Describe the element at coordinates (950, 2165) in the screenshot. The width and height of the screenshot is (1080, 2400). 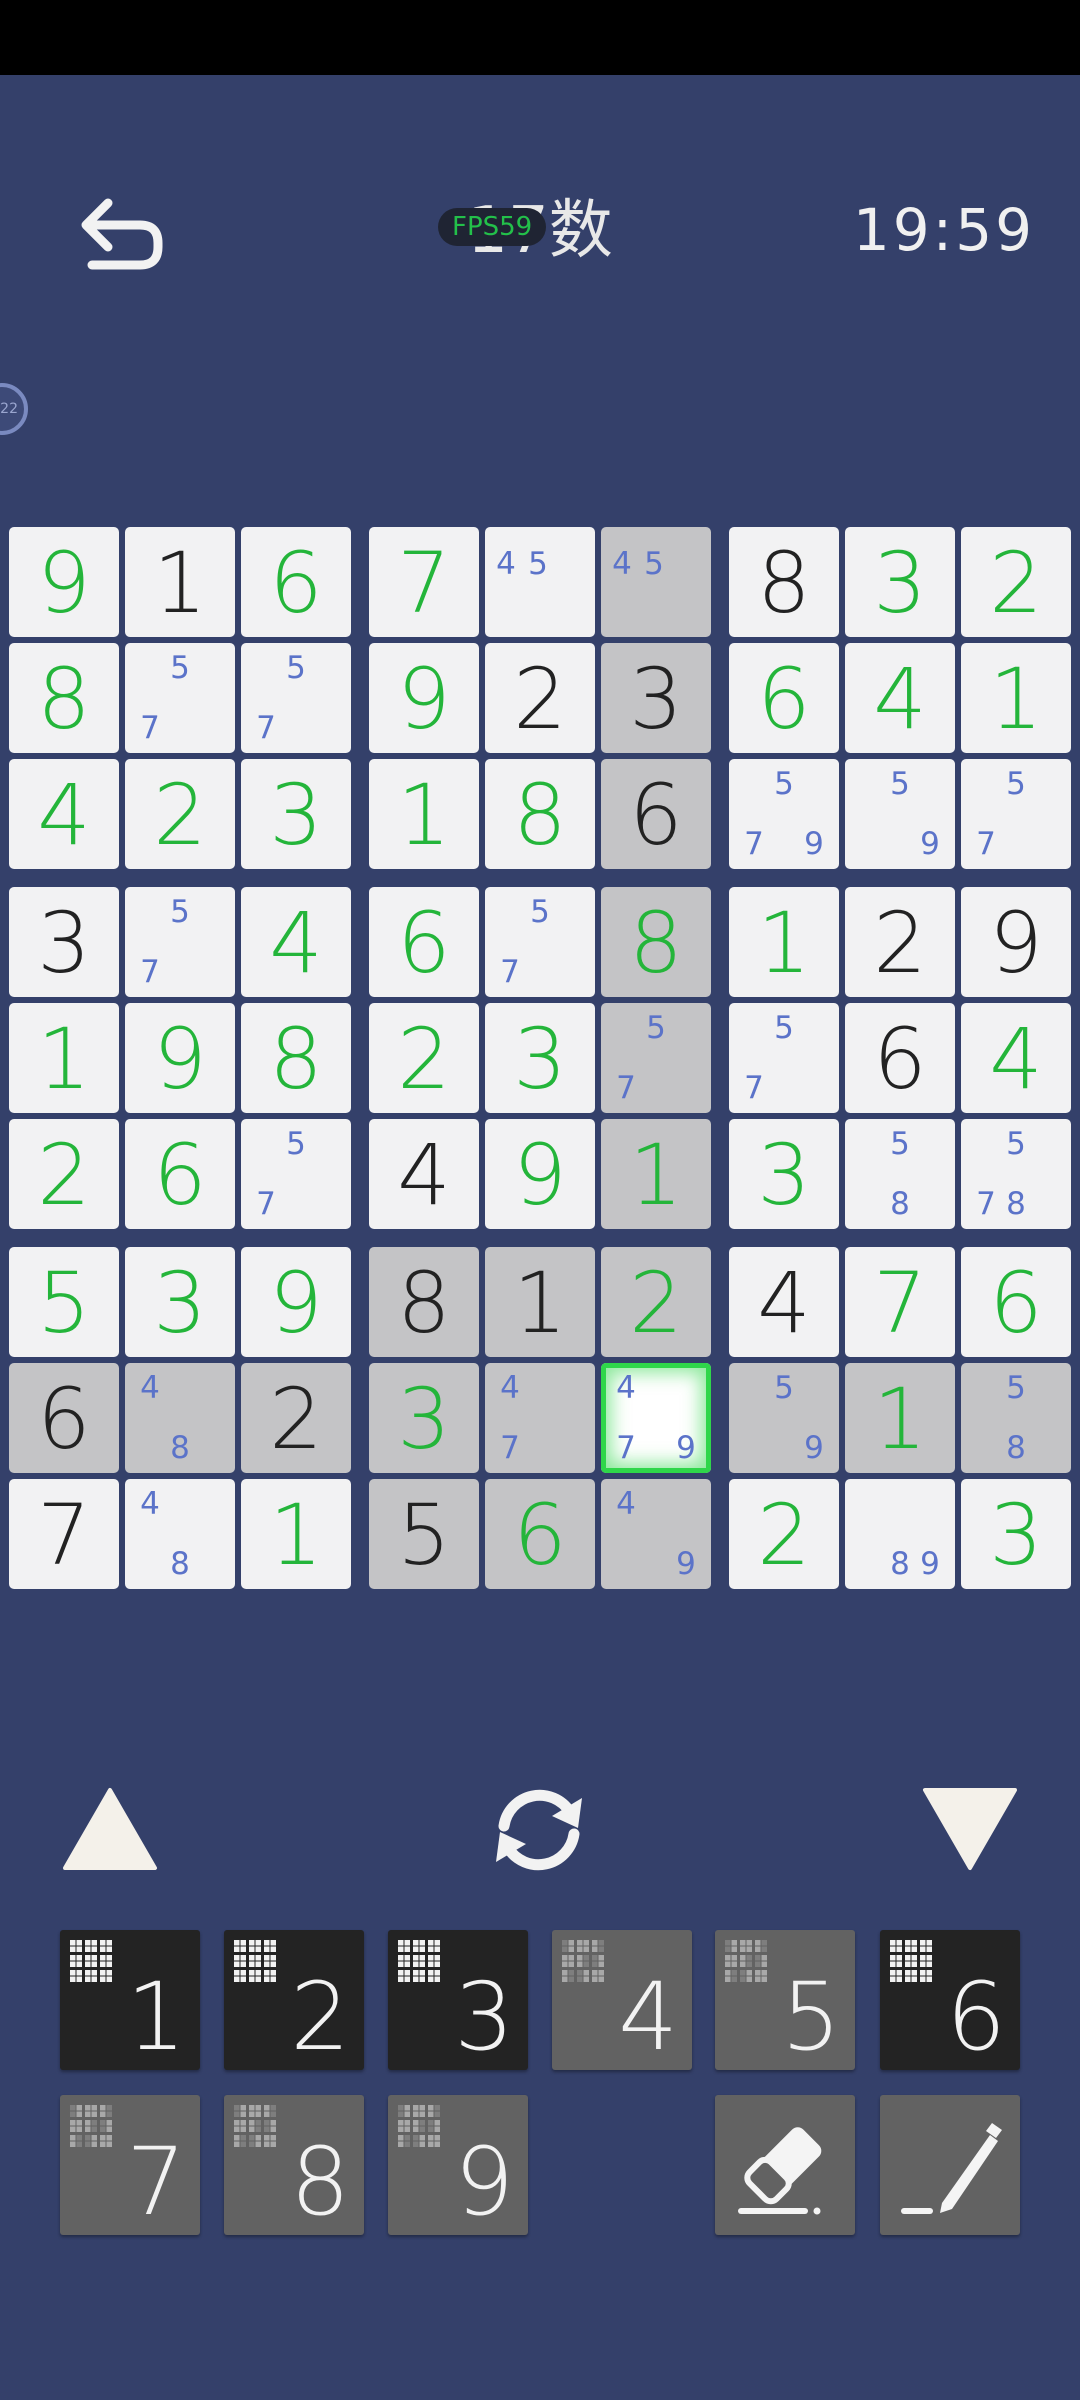
I see `pencil-notes-button` at that location.